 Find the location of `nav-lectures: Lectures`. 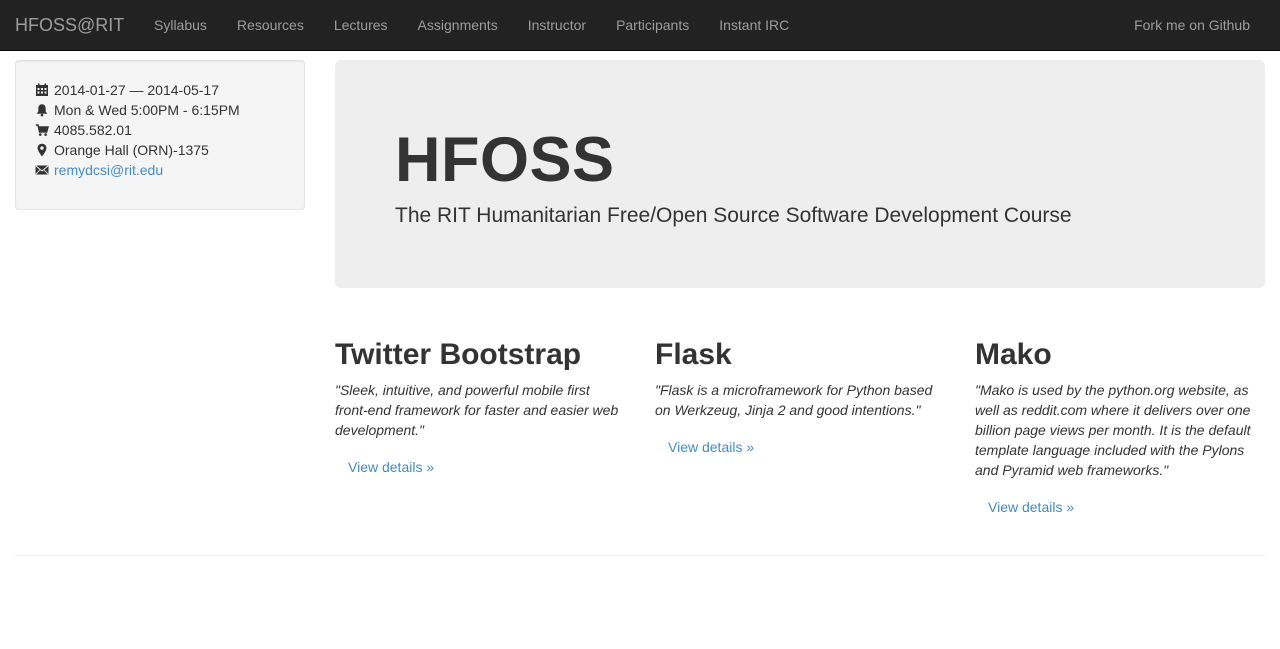

nav-lectures: Lectures is located at coordinates (361, 25).